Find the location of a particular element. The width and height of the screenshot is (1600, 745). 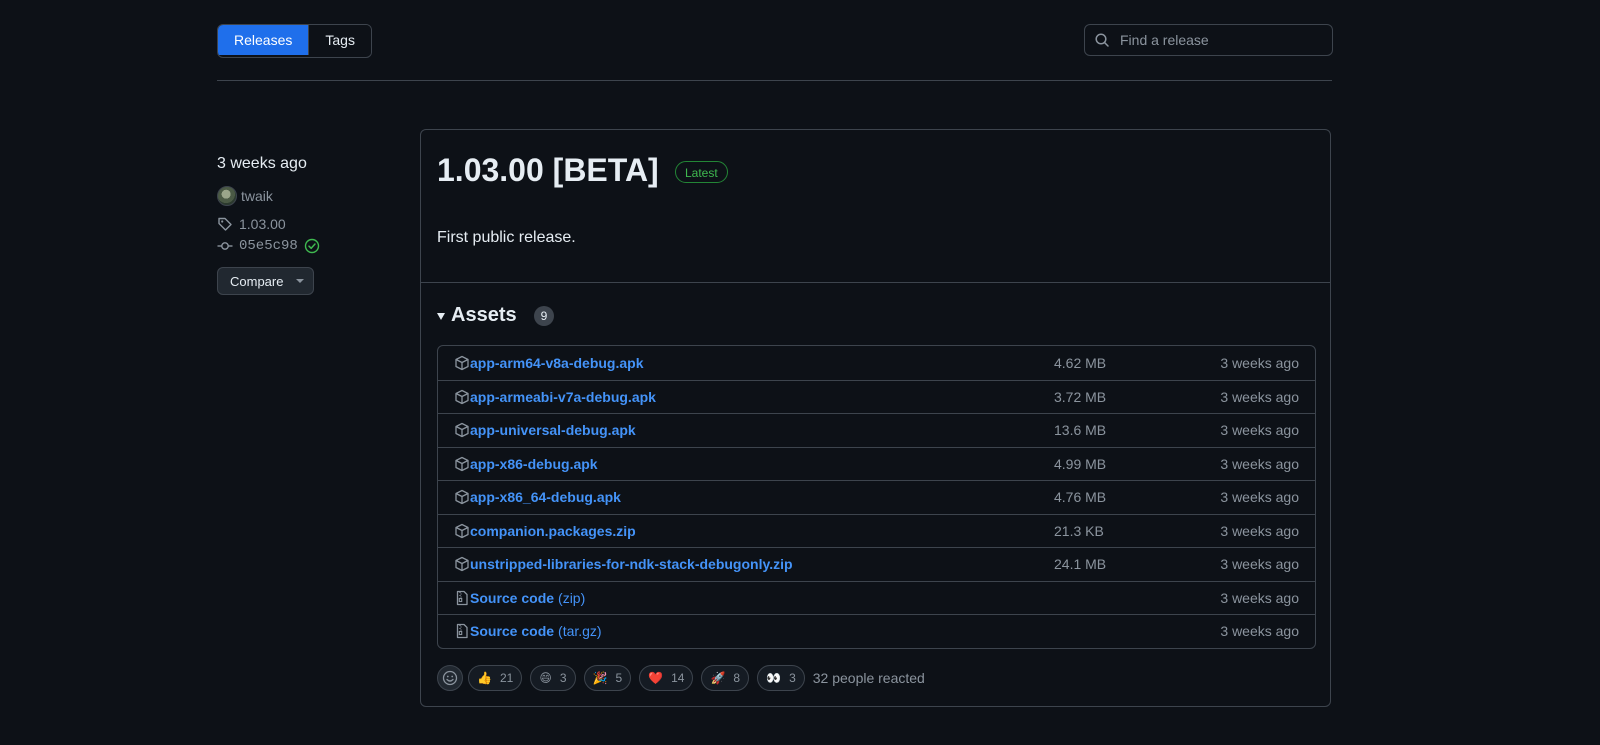

assets-toggle: Assets 9 is located at coordinates (496, 315).